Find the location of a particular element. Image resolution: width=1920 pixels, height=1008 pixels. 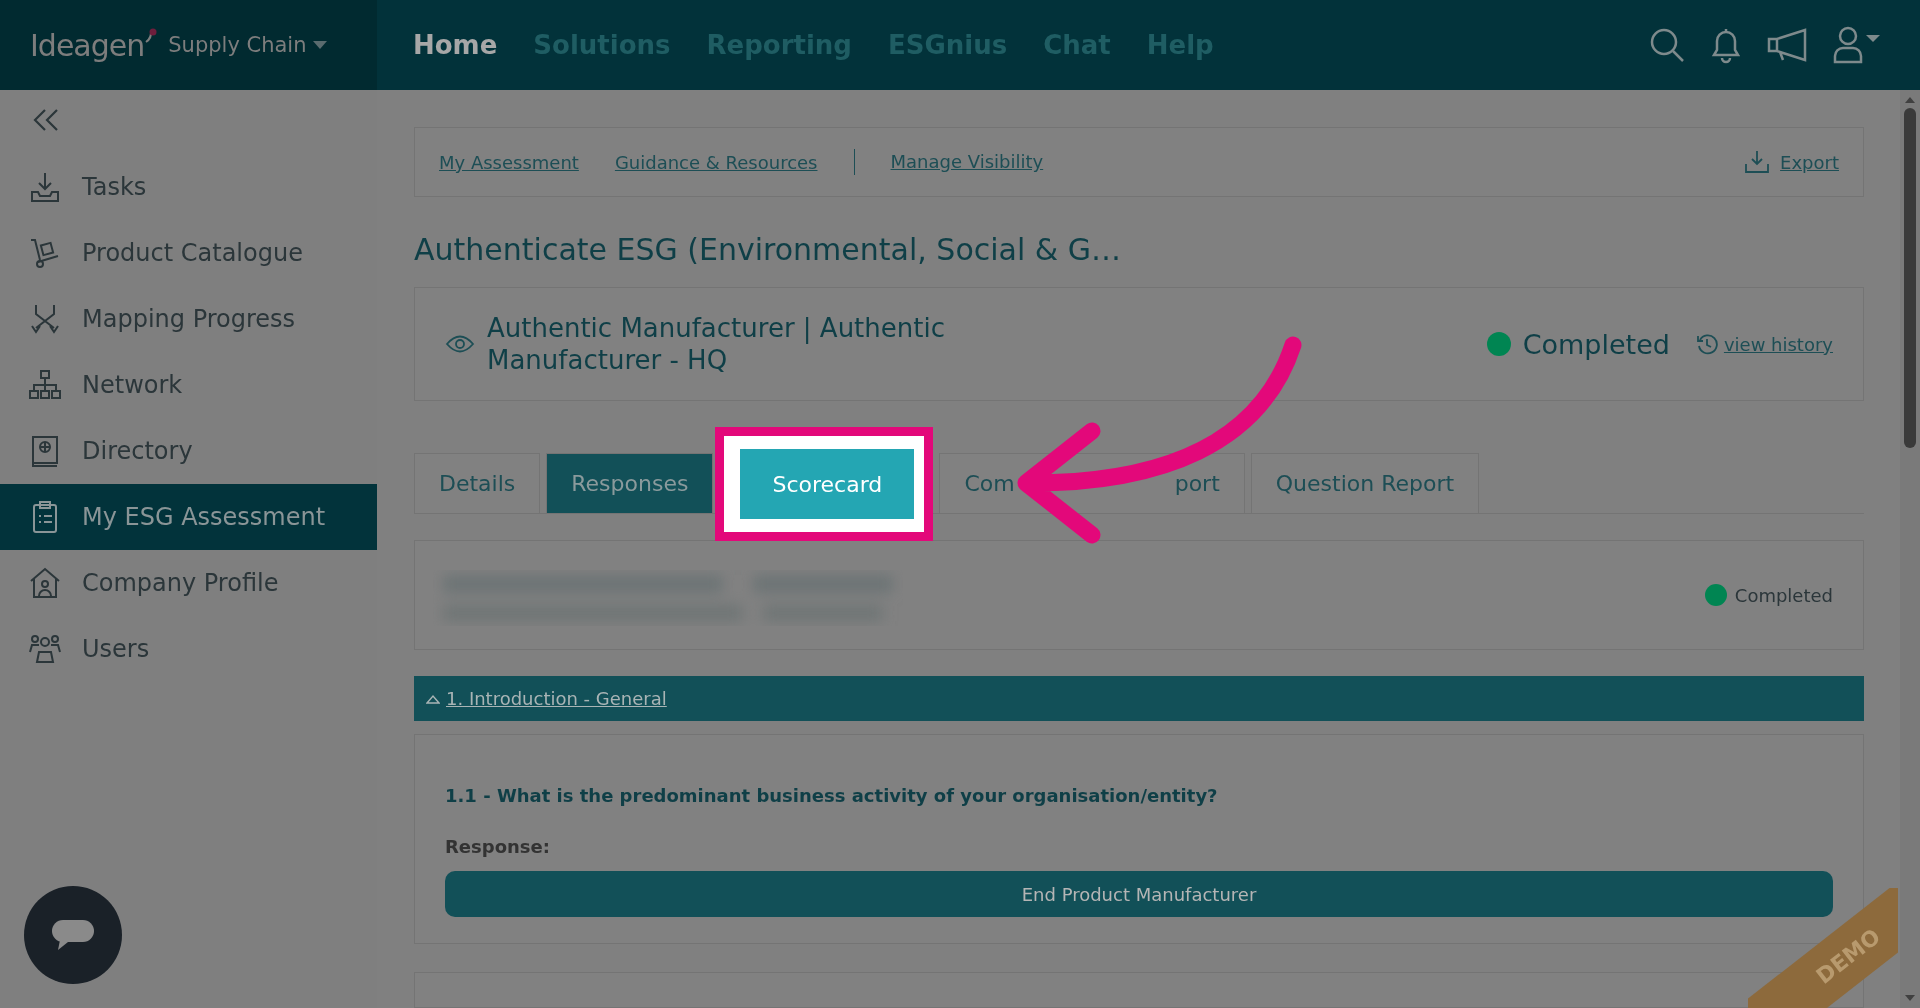

collapse-icon is located at coordinates (46, 120).